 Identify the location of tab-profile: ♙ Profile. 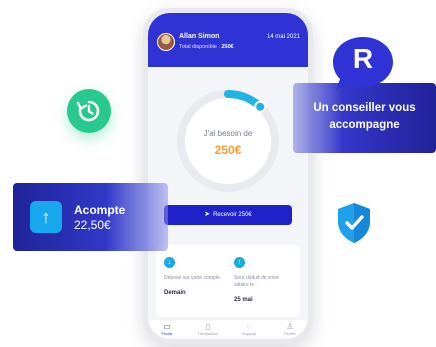
(290, 329).